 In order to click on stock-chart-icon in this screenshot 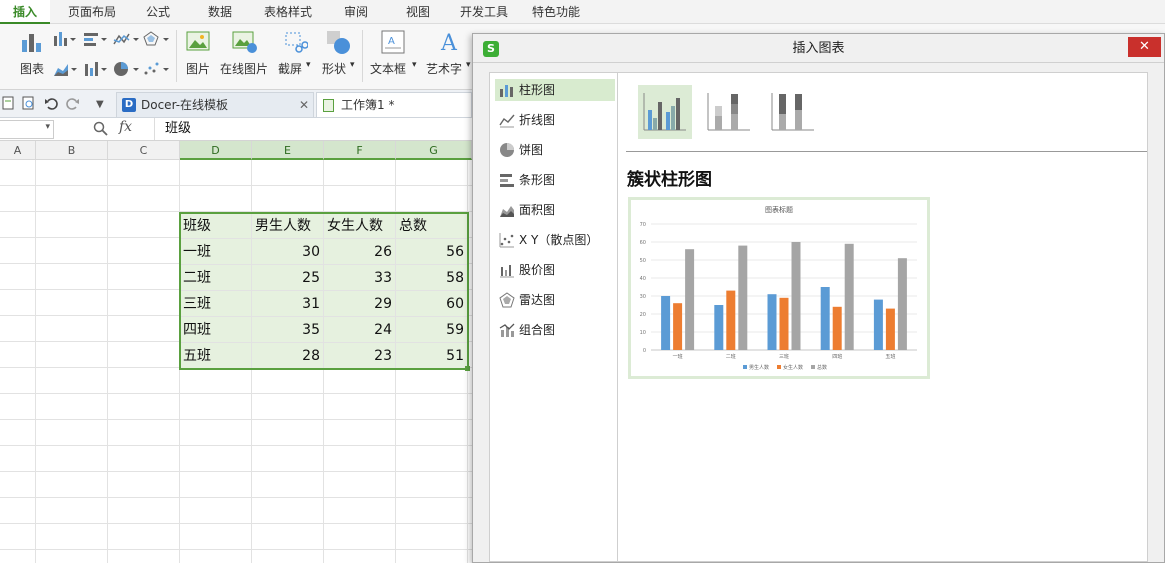, I will do `click(95, 69)`.